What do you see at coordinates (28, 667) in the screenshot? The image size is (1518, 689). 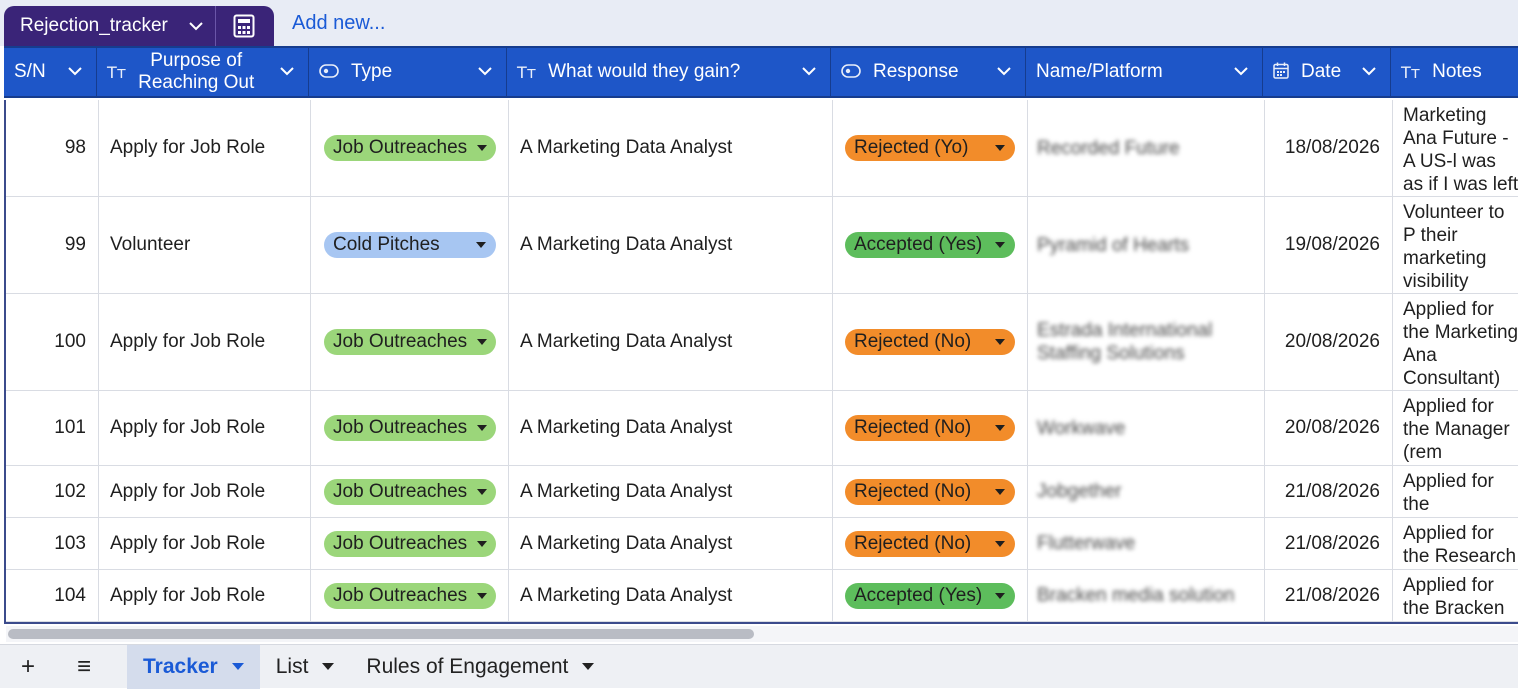 I see `add-view-button: +` at bounding box center [28, 667].